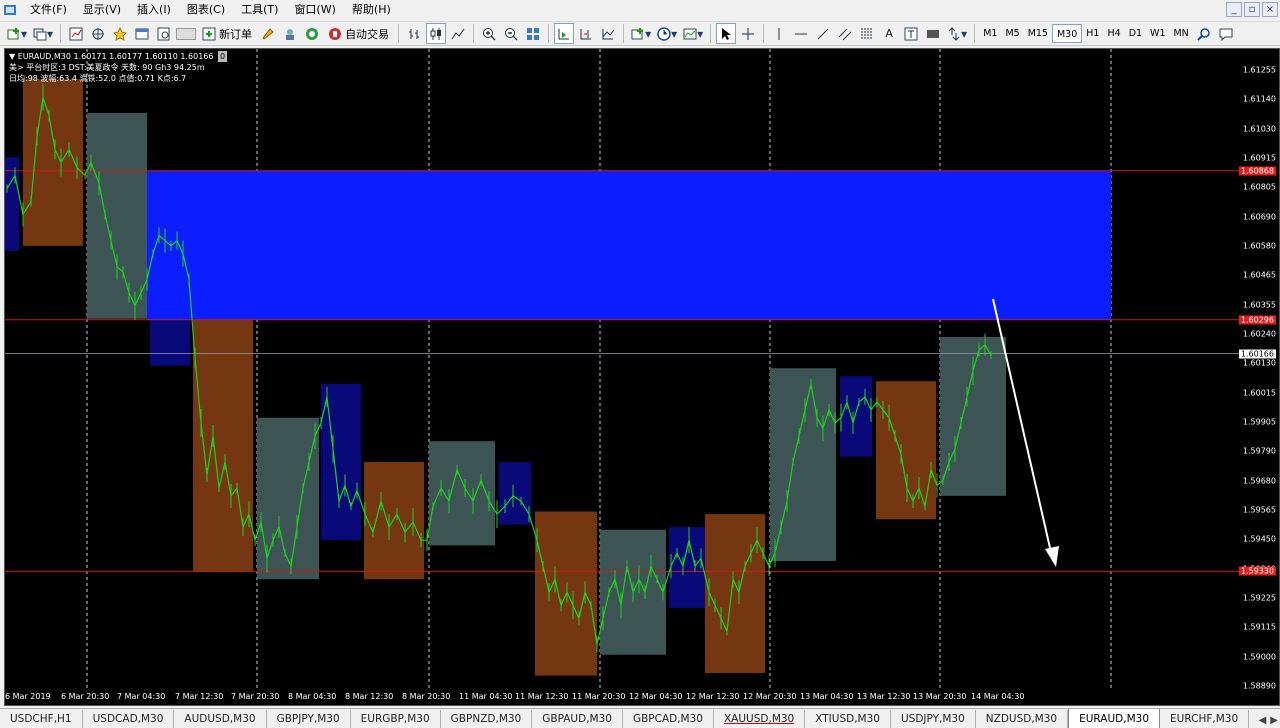 The width and height of the screenshot is (1280, 728). What do you see at coordinates (48, 10) in the screenshot?
I see `menu-file: 文件(F)` at bounding box center [48, 10].